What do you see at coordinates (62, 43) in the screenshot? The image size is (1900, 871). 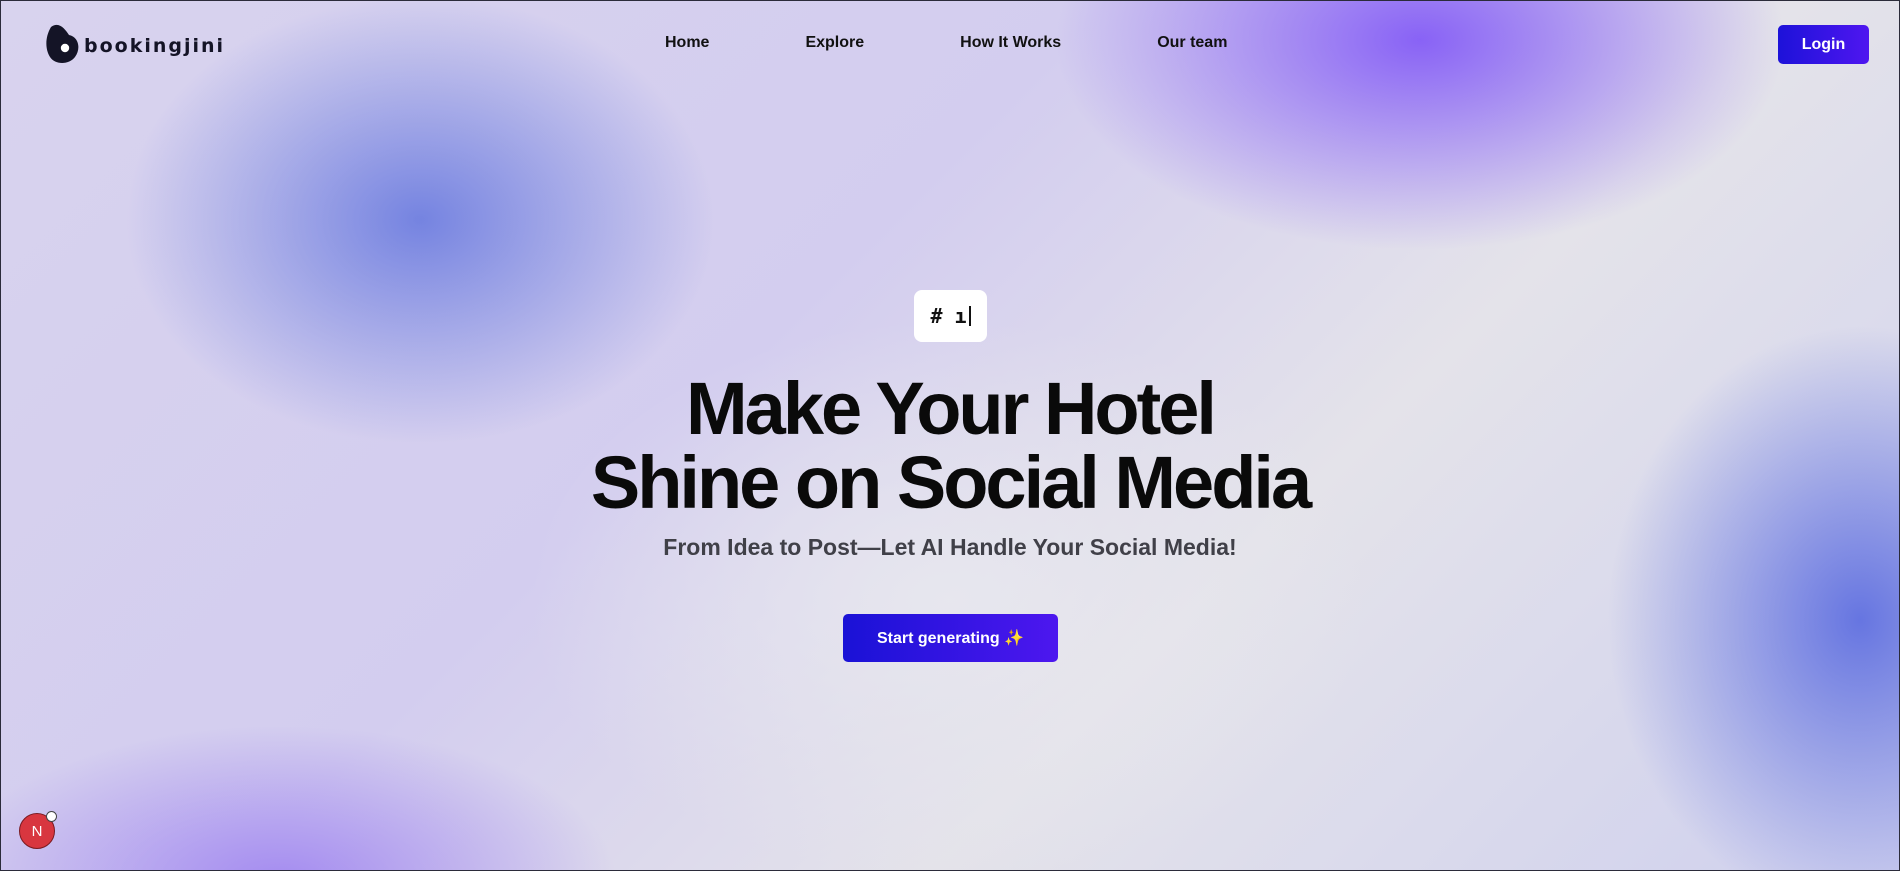 I see `logo-mark-icon` at bounding box center [62, 43].